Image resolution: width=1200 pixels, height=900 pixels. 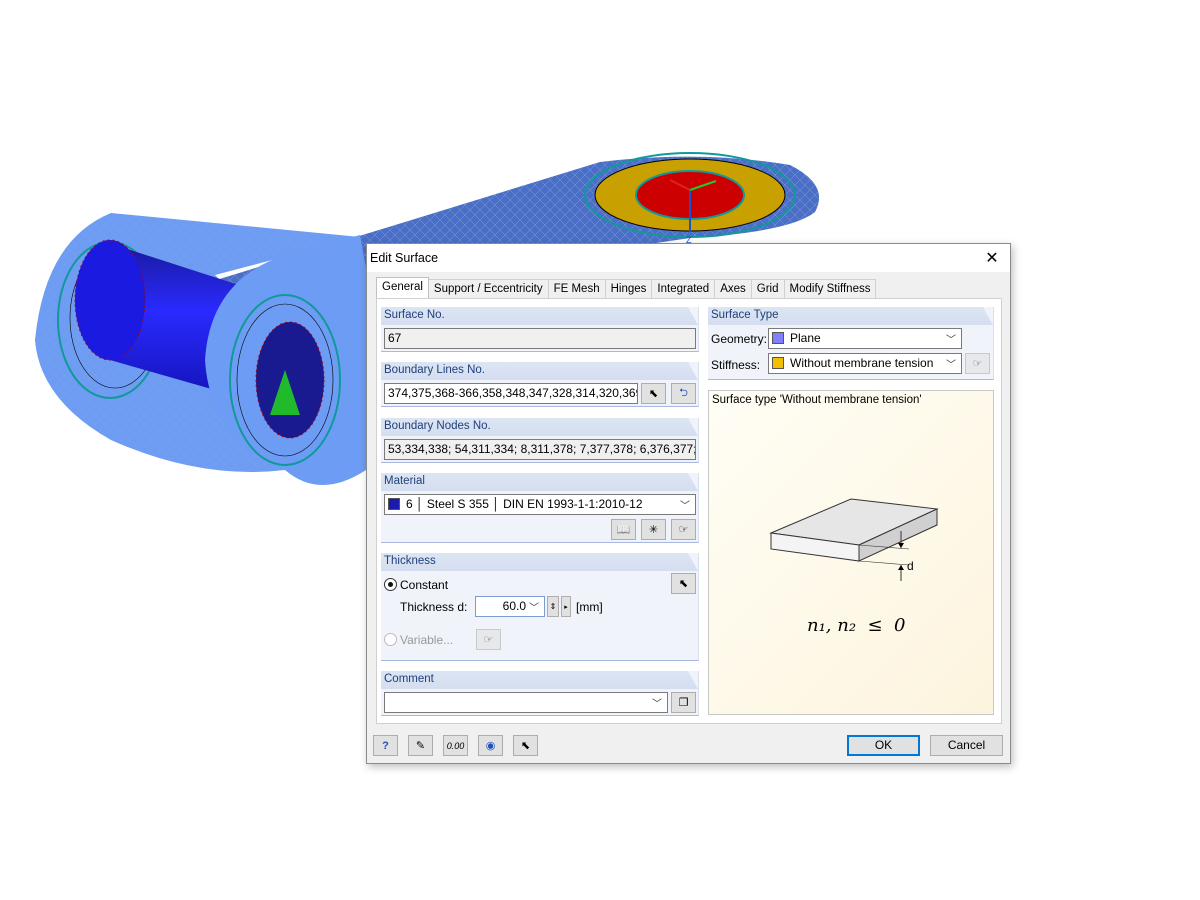 What do you see at coordinates (778, 363) in the screenshot?
I see `stiffness-color-swatch` at bounding box center [778, 363].